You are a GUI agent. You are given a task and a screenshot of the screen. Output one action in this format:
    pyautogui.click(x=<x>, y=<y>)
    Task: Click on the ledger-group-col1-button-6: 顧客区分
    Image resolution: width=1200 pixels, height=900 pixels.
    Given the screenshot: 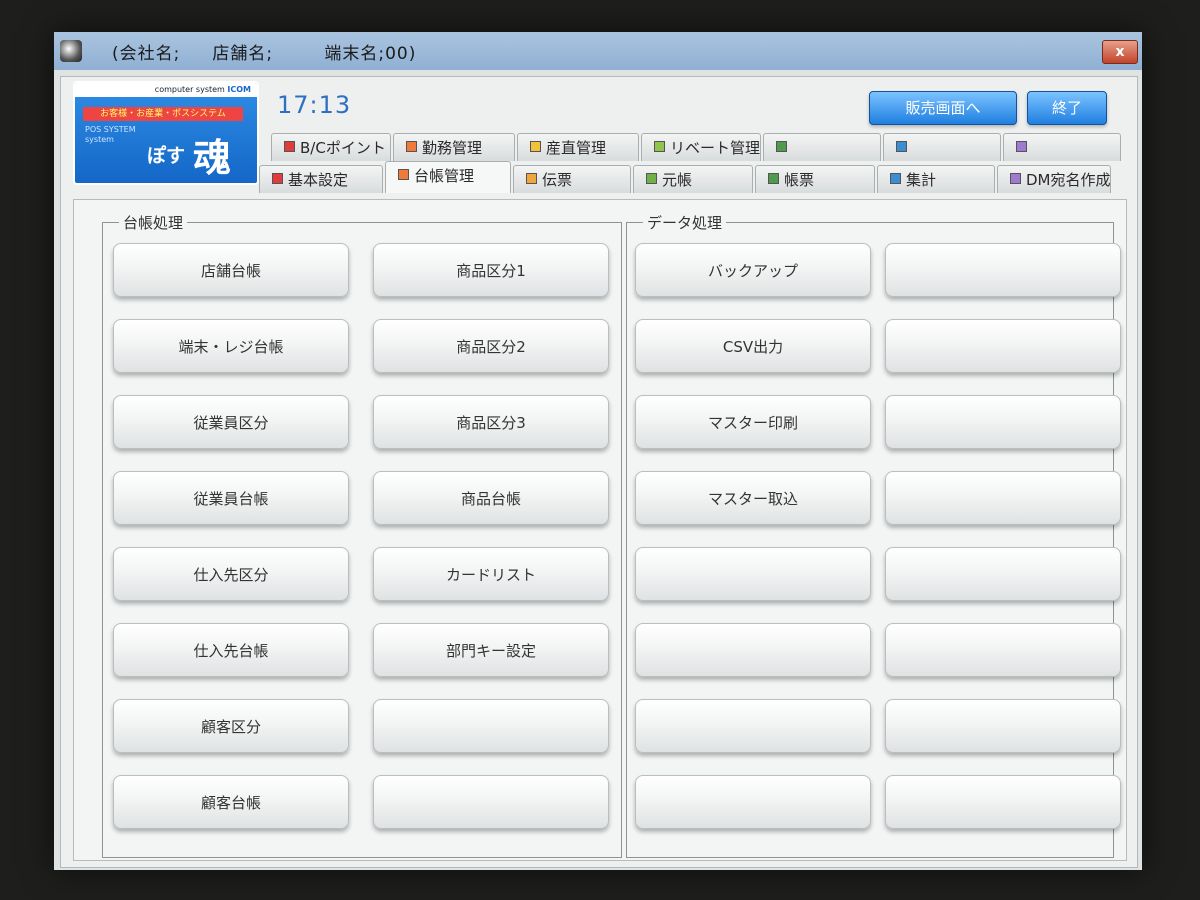 What is the action you would take?
    pyautogui.click(x=231, y=726)
    